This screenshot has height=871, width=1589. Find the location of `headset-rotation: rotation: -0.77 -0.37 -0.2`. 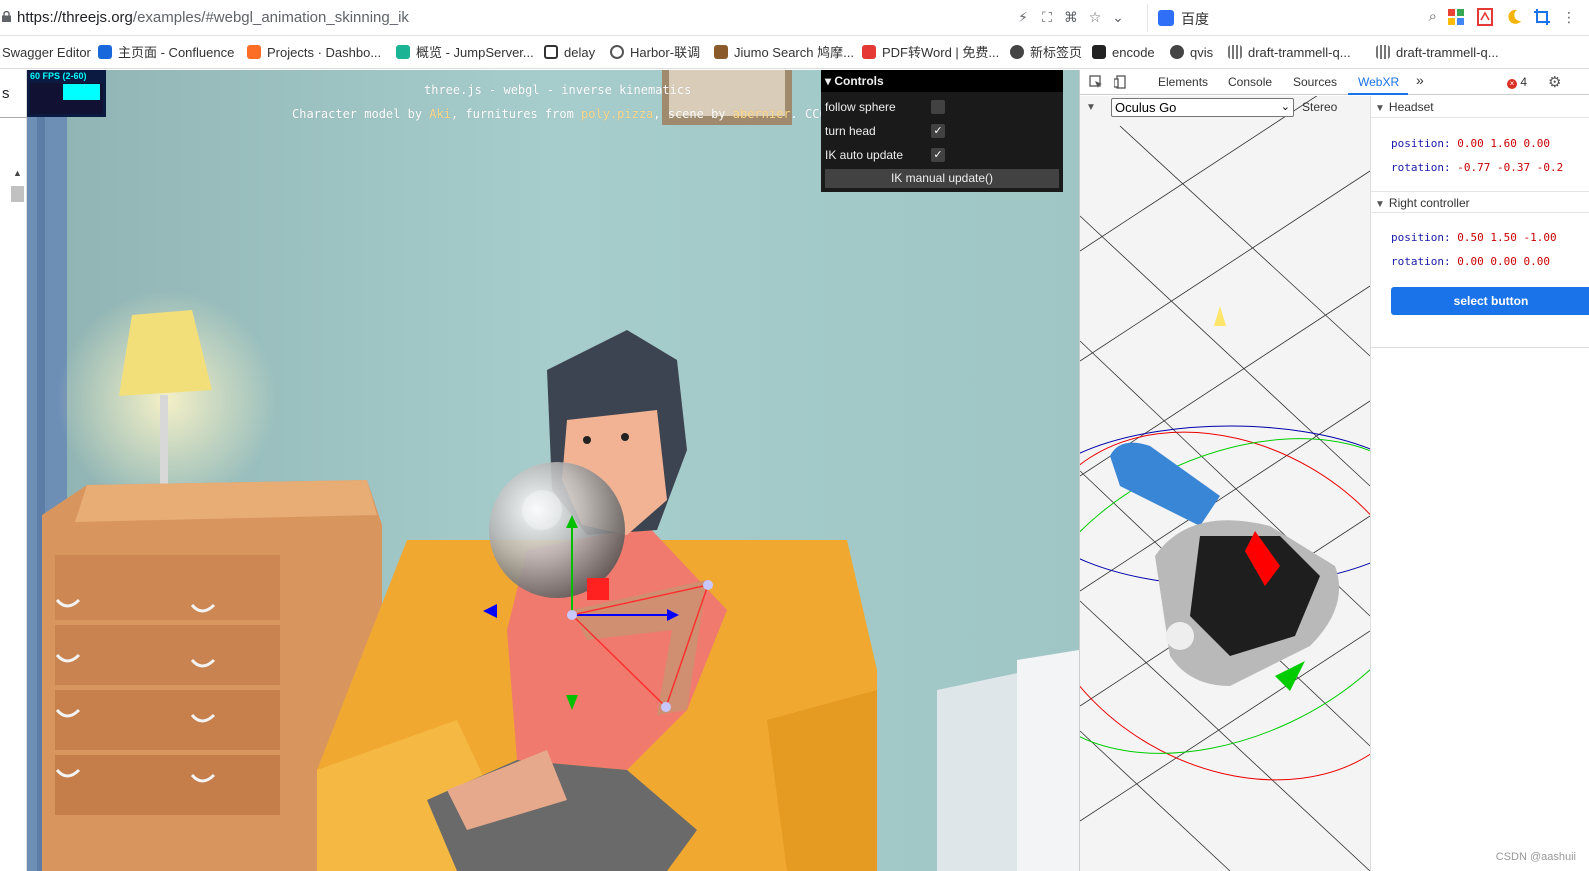

headset-rotation: rotation: -0.77 -0.37 -0.2 is located at coordinates (1477, 167).